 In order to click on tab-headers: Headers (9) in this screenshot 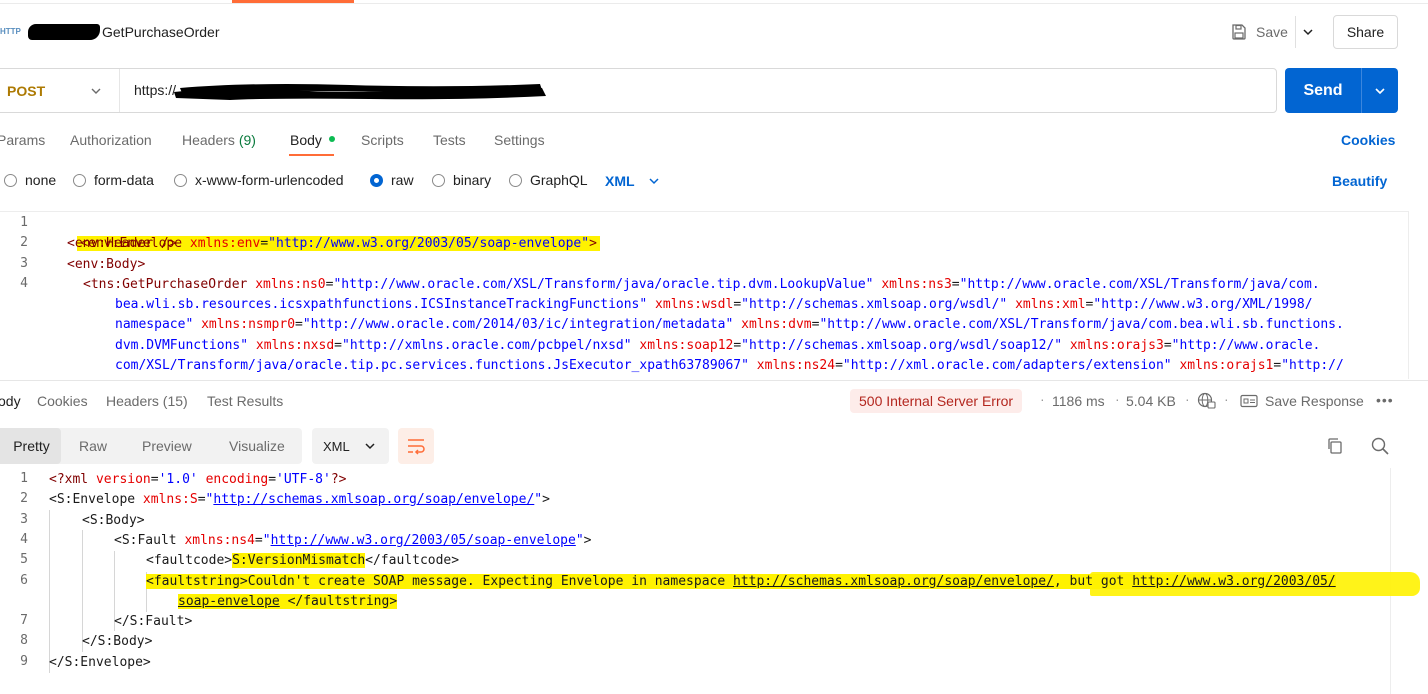, I will do `click(219, 140)`.